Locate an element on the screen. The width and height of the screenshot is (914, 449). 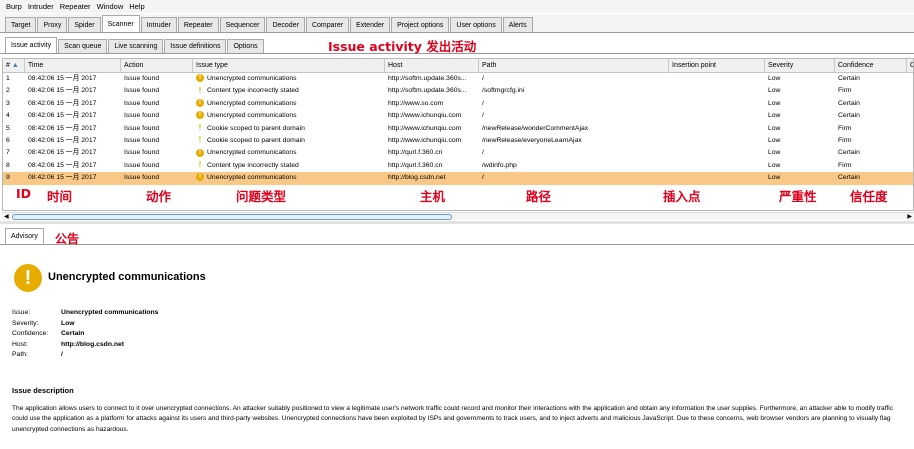
advisory-title: Unencrypted communications is located at coordinates (127, 277).